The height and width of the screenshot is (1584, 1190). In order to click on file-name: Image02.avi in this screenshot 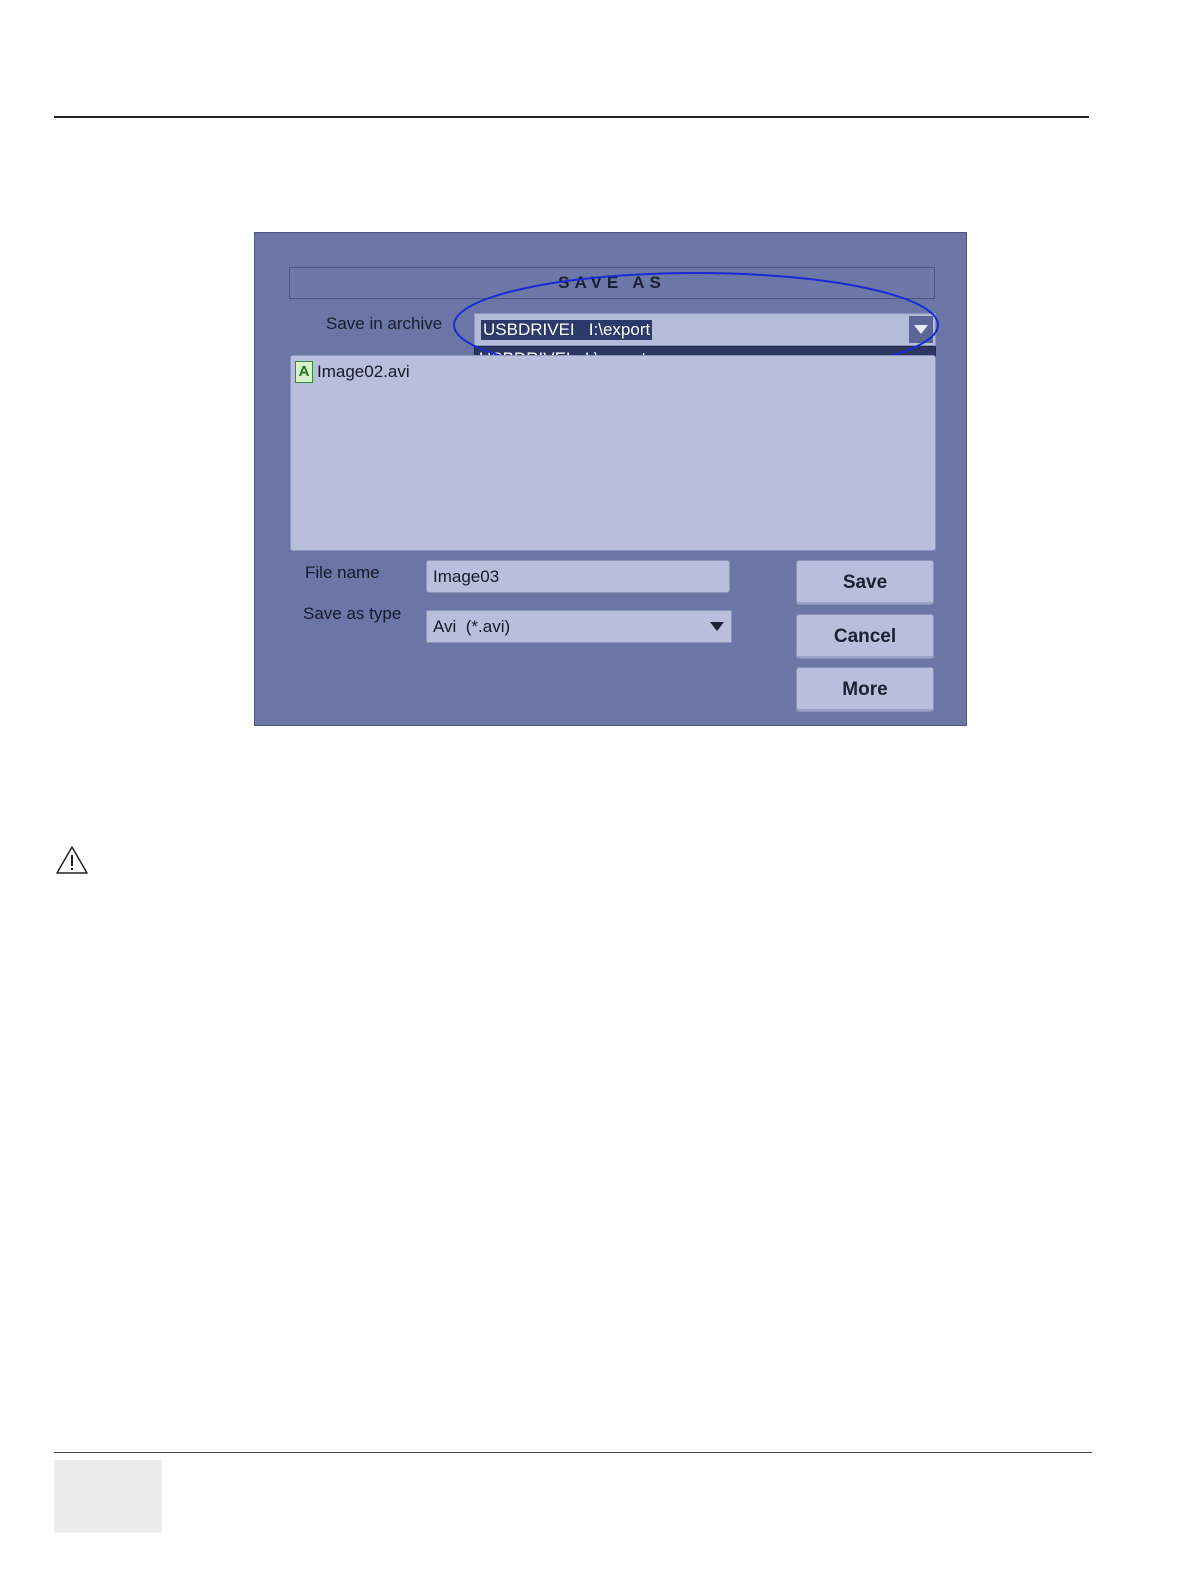, I will do `click(363, 371)`.